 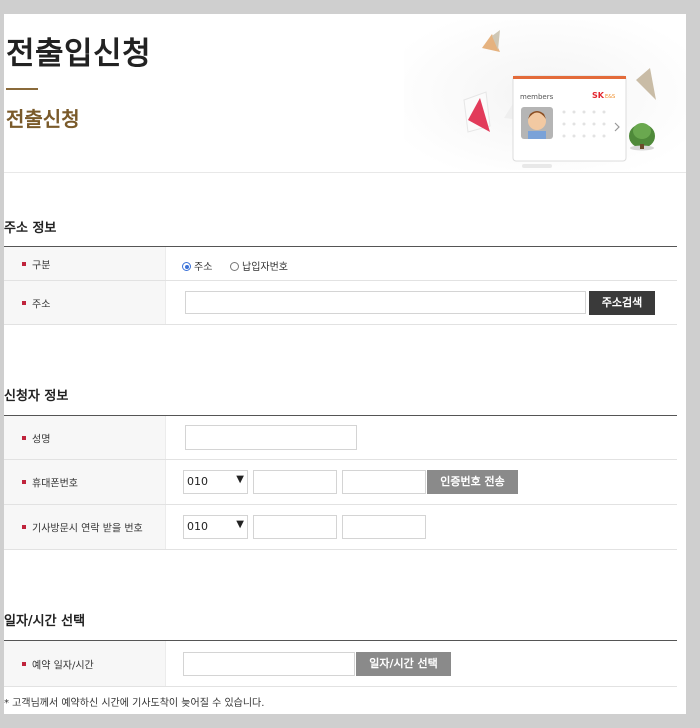 What do you see at coordinates (345, 172) in the screenshot?
I see `header-divider` at bounding box center [345, 172].